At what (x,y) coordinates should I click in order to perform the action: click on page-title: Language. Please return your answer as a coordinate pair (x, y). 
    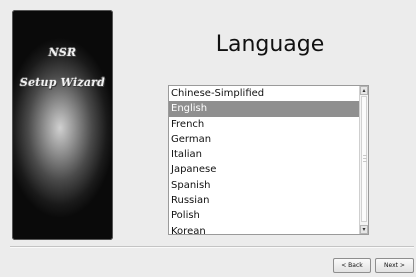
    Looking at the image, I should click on (270, 44).